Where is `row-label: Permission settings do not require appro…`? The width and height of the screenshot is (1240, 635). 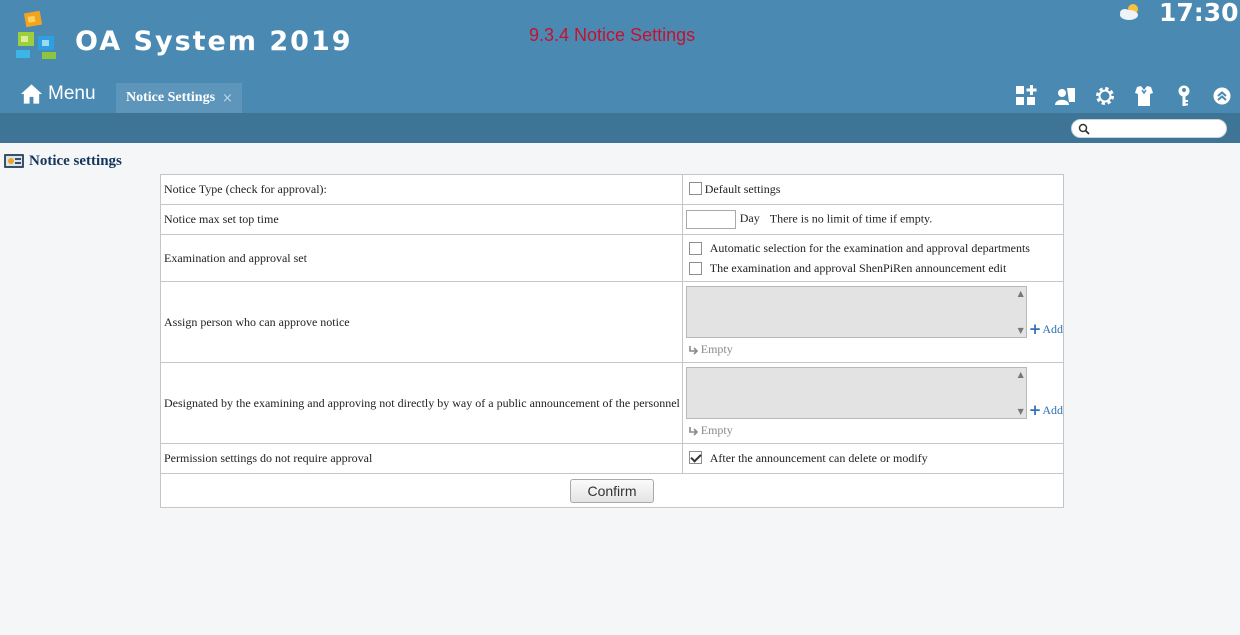
row-label: Permission settings do not require appro… is located at coordinates (421, 458).